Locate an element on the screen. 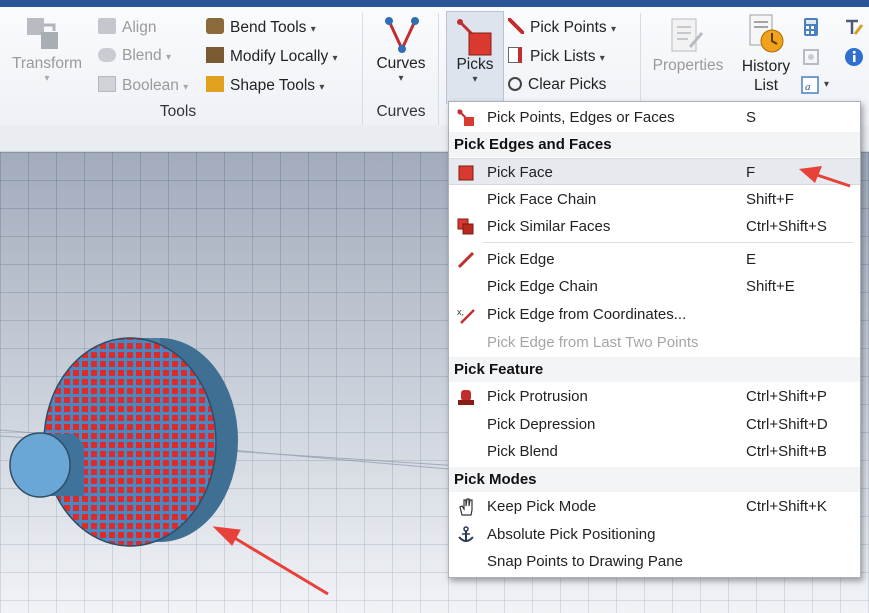 This screenshot has width=869, height=613. menu-item-shortcut: Ctrl+Shift+D is located at coordinates (787, 424).